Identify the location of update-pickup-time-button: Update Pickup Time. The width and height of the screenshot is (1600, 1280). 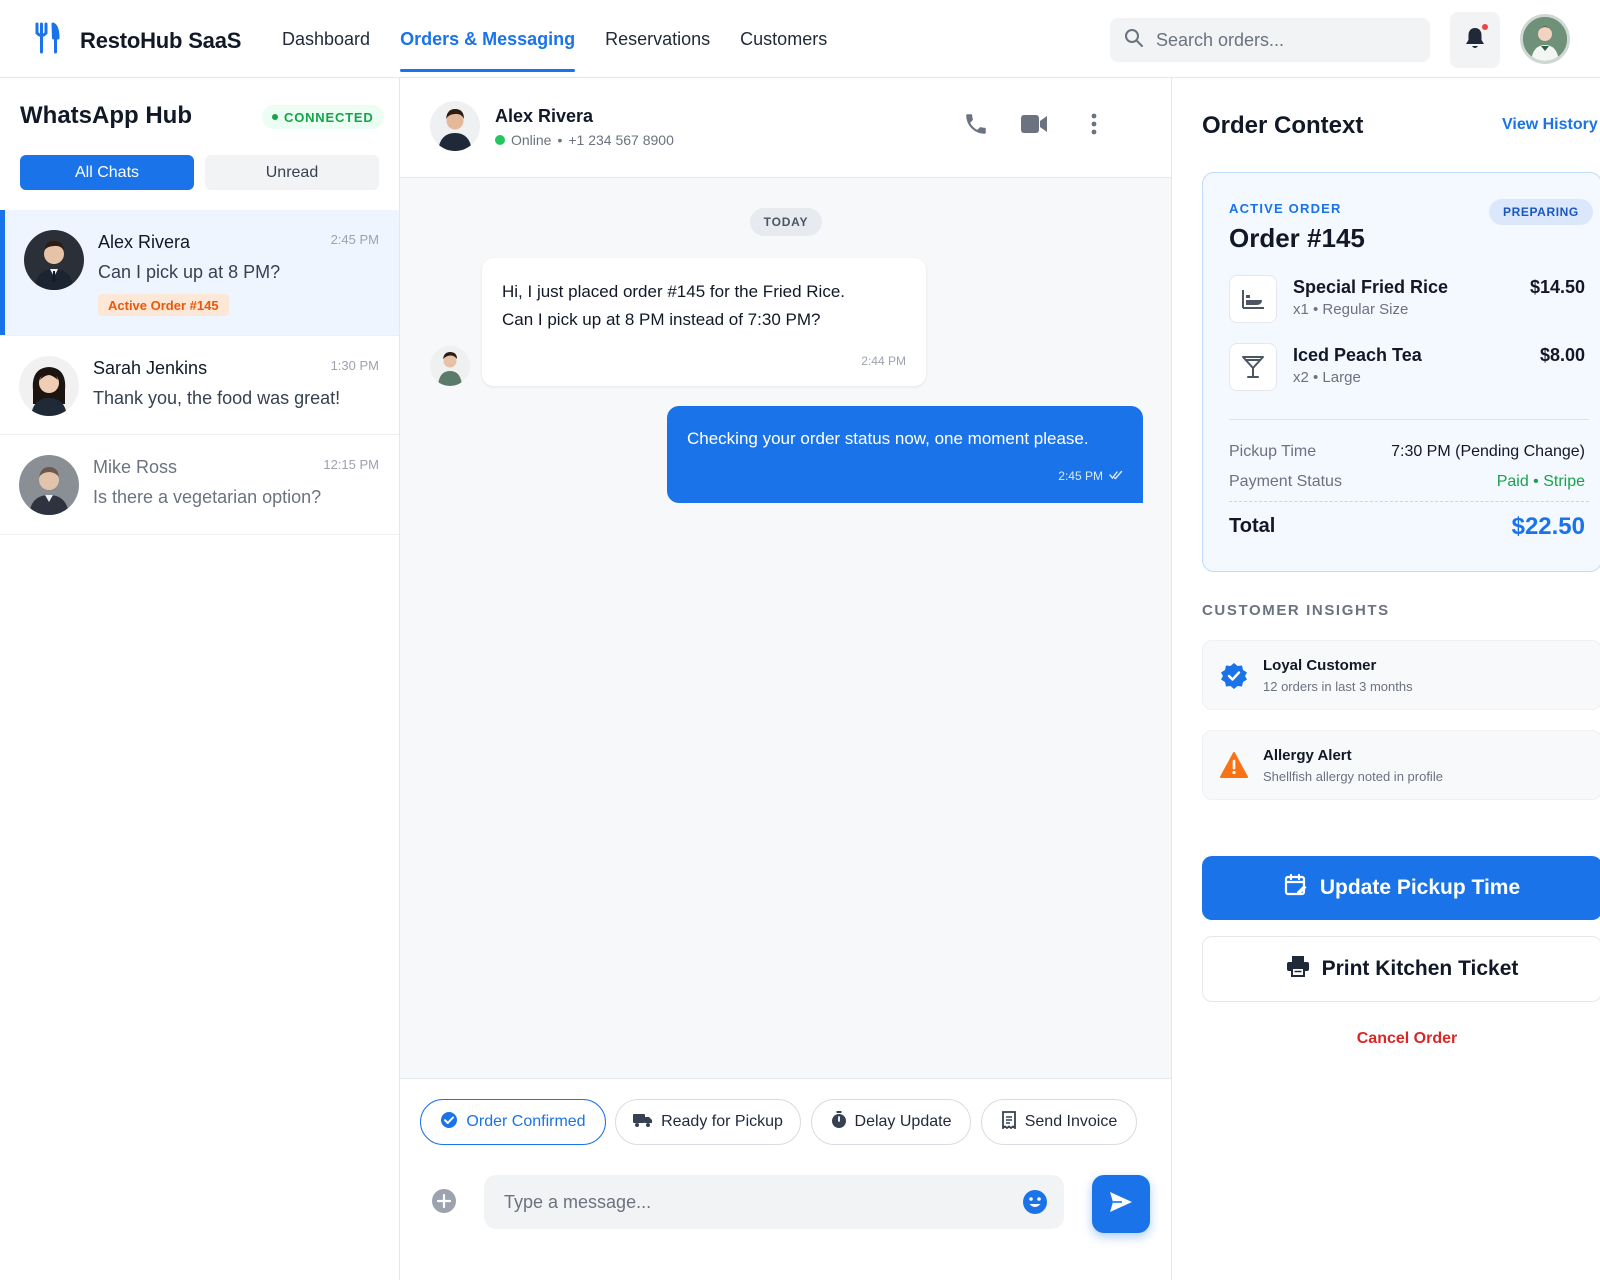
(1401, 888).